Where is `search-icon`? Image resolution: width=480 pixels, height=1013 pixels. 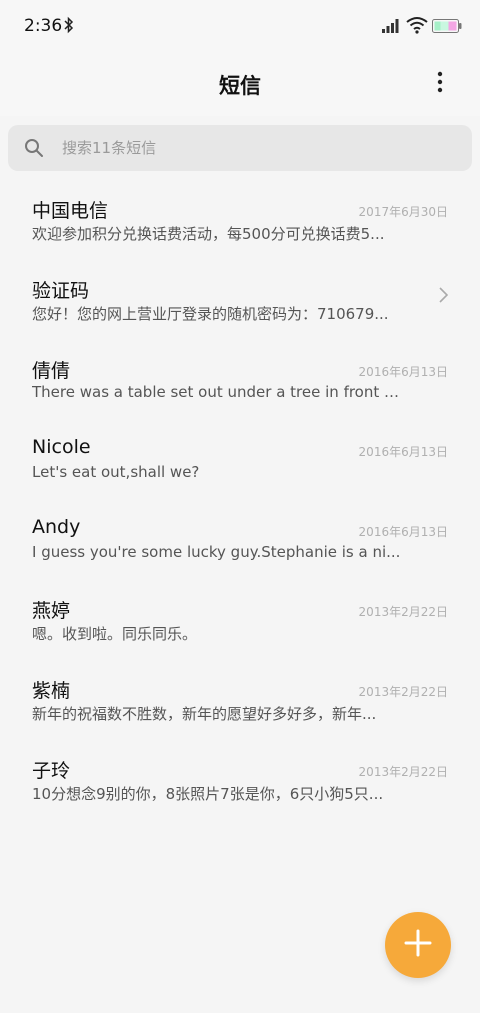 search-icon is located at coordinates (34, 150).